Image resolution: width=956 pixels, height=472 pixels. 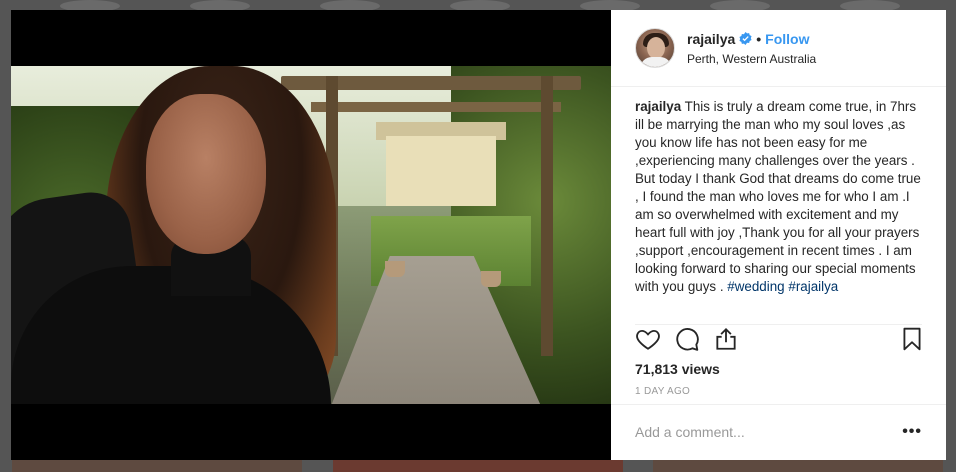 What do you see at coordinates (677, 369) in the screenshot?
I see `view-count: 71,813 views` at bounding box center [677, 369].